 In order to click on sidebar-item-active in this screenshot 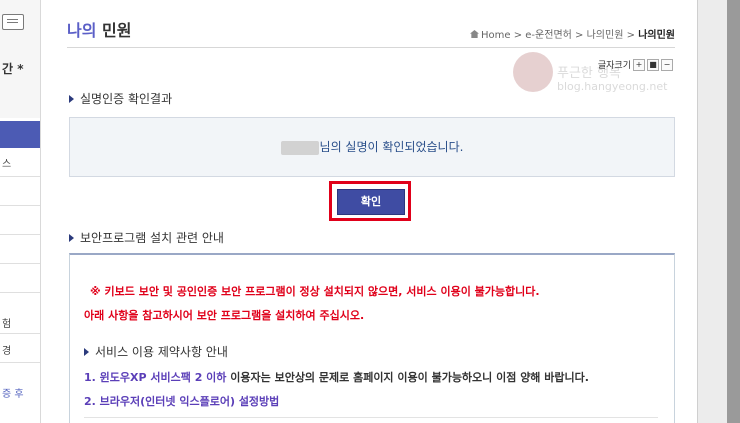, I will do `click(20, 134)`.